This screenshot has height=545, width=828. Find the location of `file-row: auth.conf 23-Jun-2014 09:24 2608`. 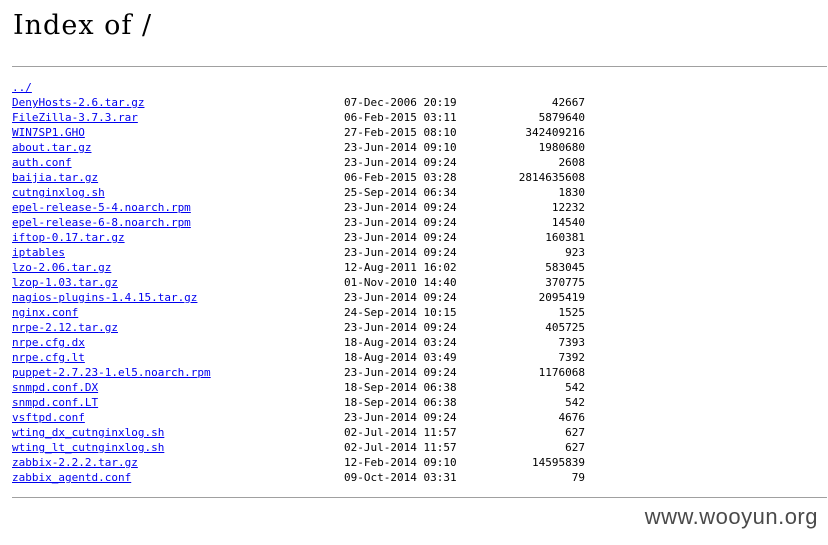

file-row: auth.conf 23-Jun-2014 09:24 2608 is located at coordinates (312, 162).